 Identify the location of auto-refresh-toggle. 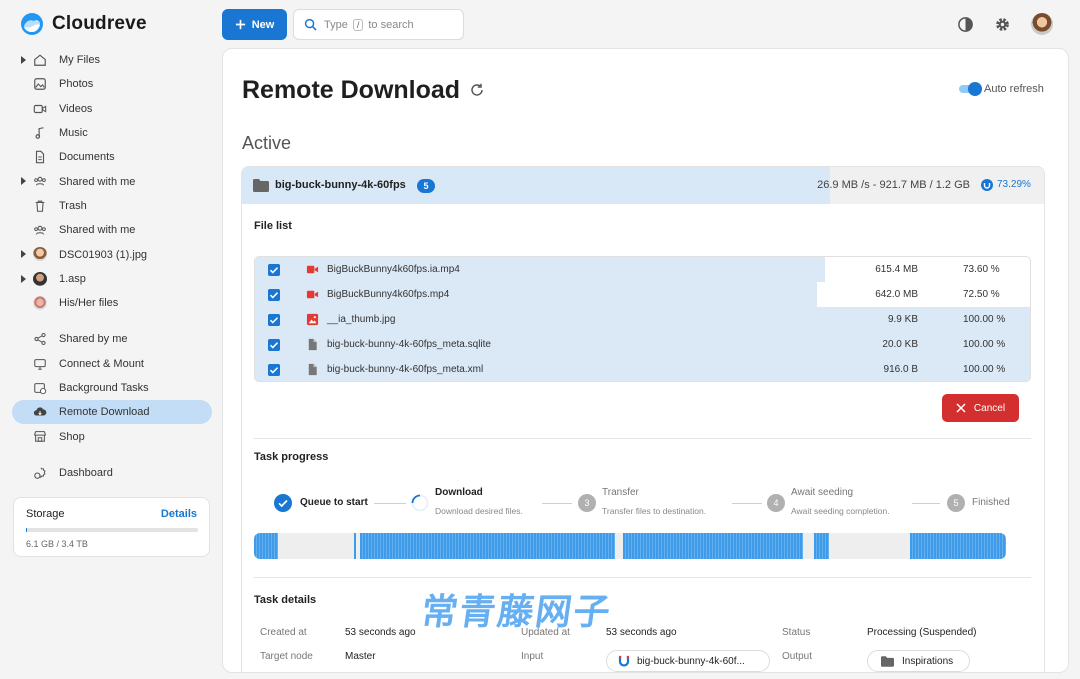
(970, 89).